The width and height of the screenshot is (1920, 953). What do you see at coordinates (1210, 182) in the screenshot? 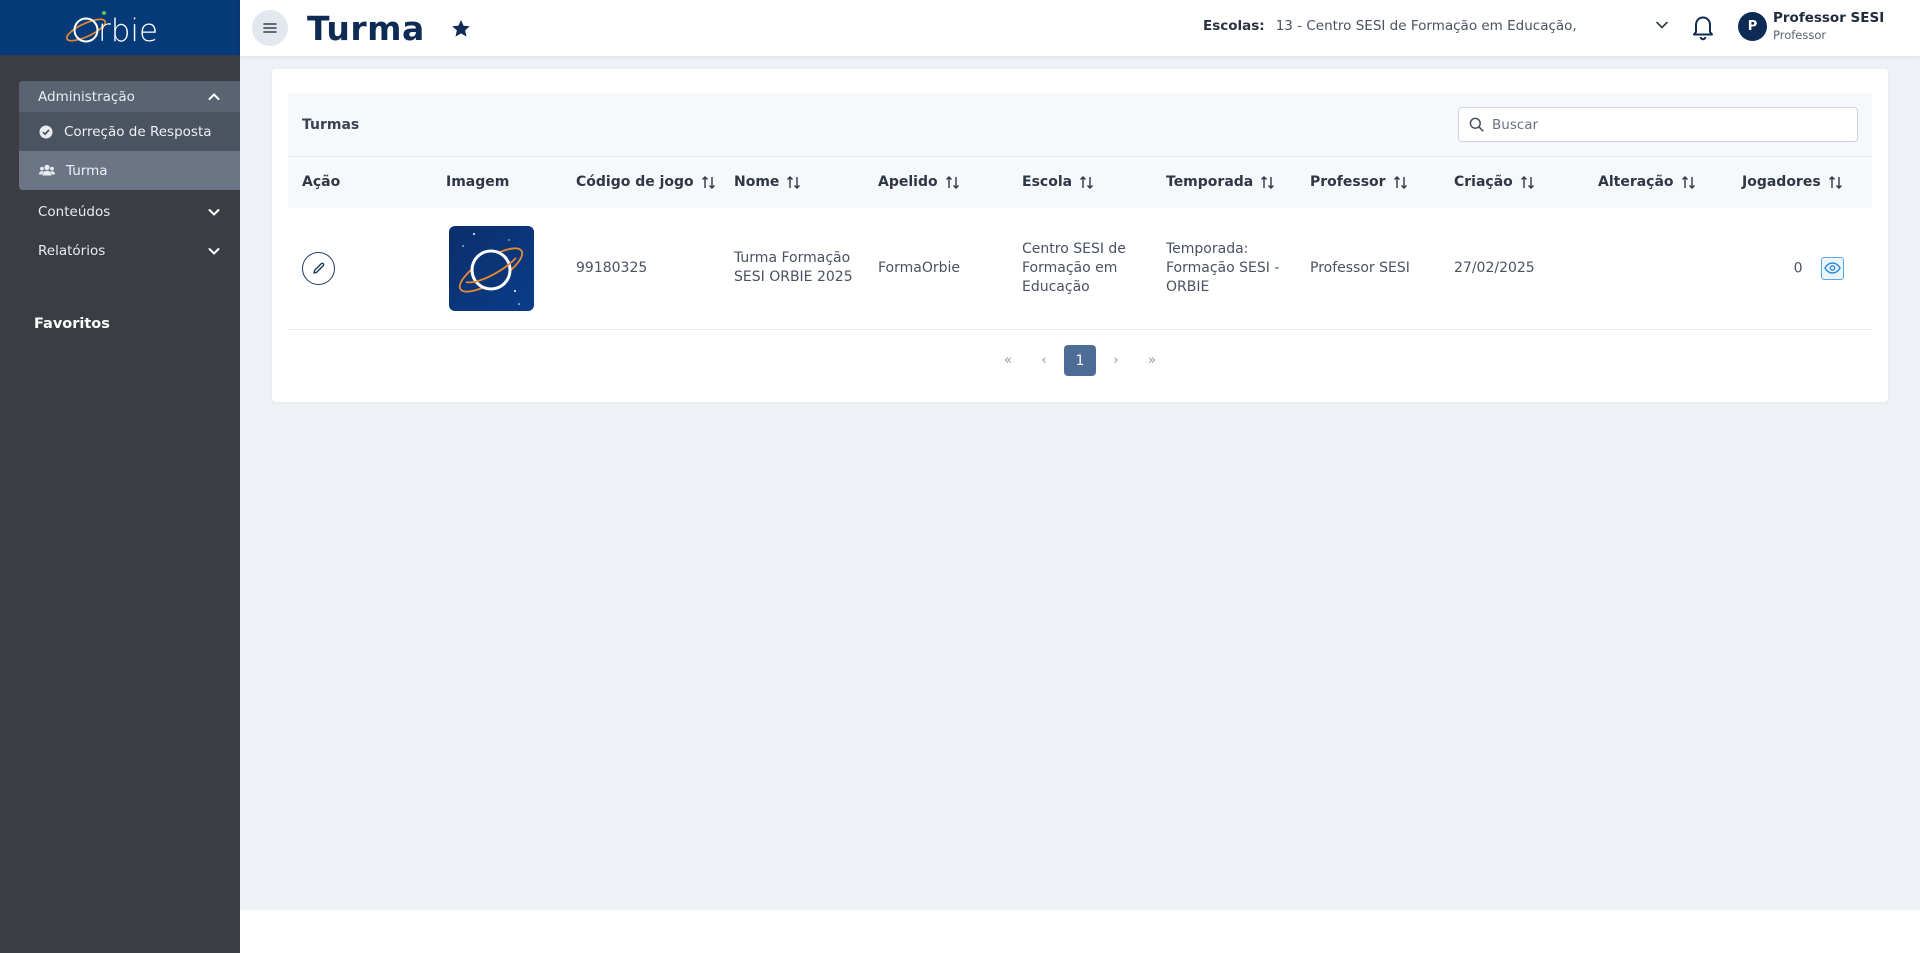
I see `column-label: Temporada` at bounding box center [1210, 182].